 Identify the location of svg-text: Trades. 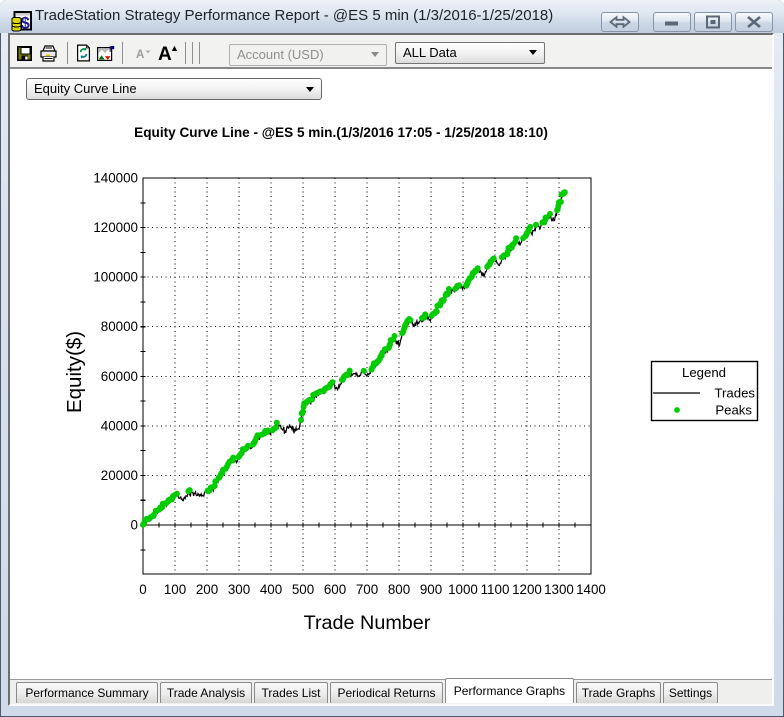
(734, 393).